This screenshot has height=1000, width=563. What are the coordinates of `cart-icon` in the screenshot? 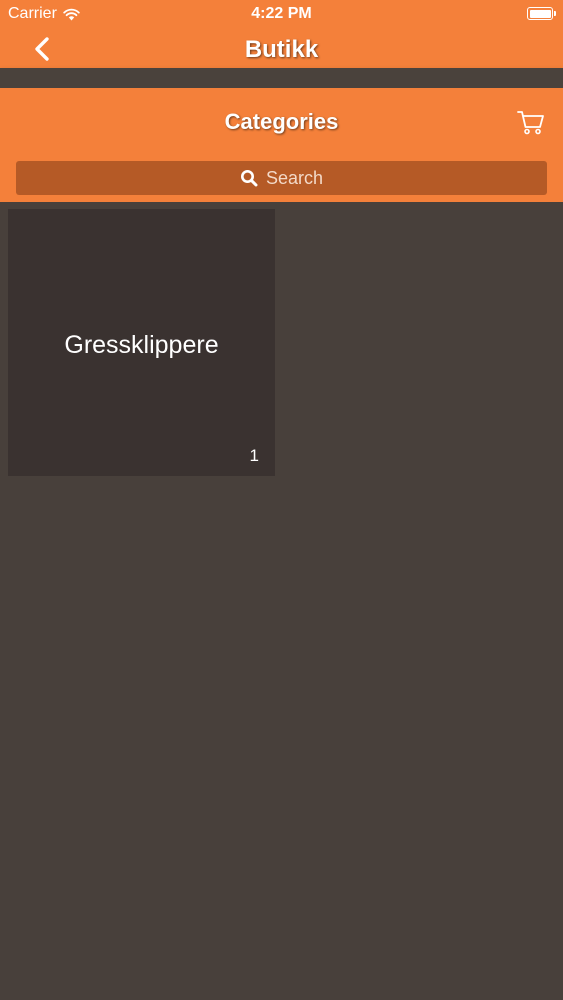 It's located at (530, 123).